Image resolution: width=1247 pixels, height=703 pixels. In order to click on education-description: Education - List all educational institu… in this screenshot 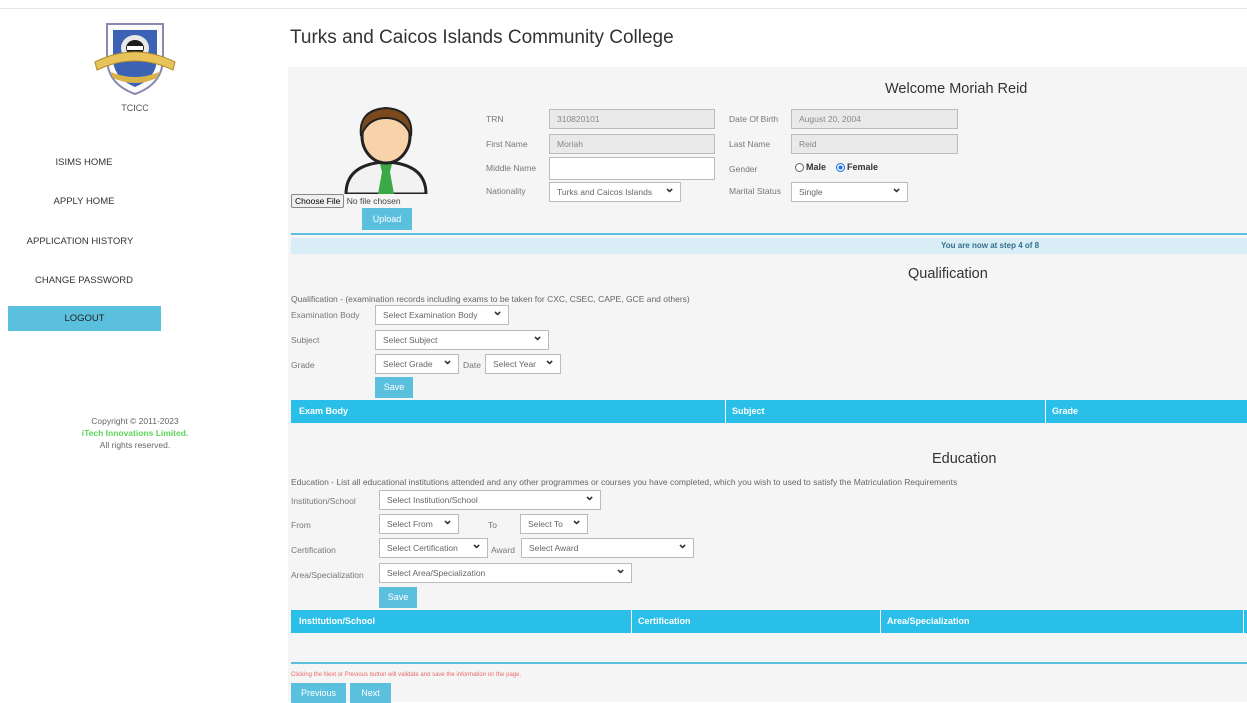, I will do `click(624, 482)`.